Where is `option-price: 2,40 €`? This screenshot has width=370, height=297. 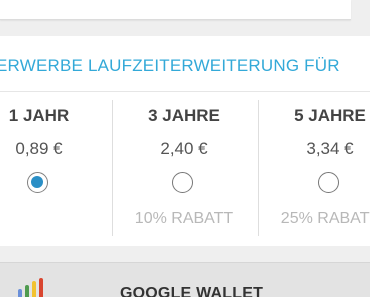
option-price: 2,40 € is located at coordinates (184, 148).